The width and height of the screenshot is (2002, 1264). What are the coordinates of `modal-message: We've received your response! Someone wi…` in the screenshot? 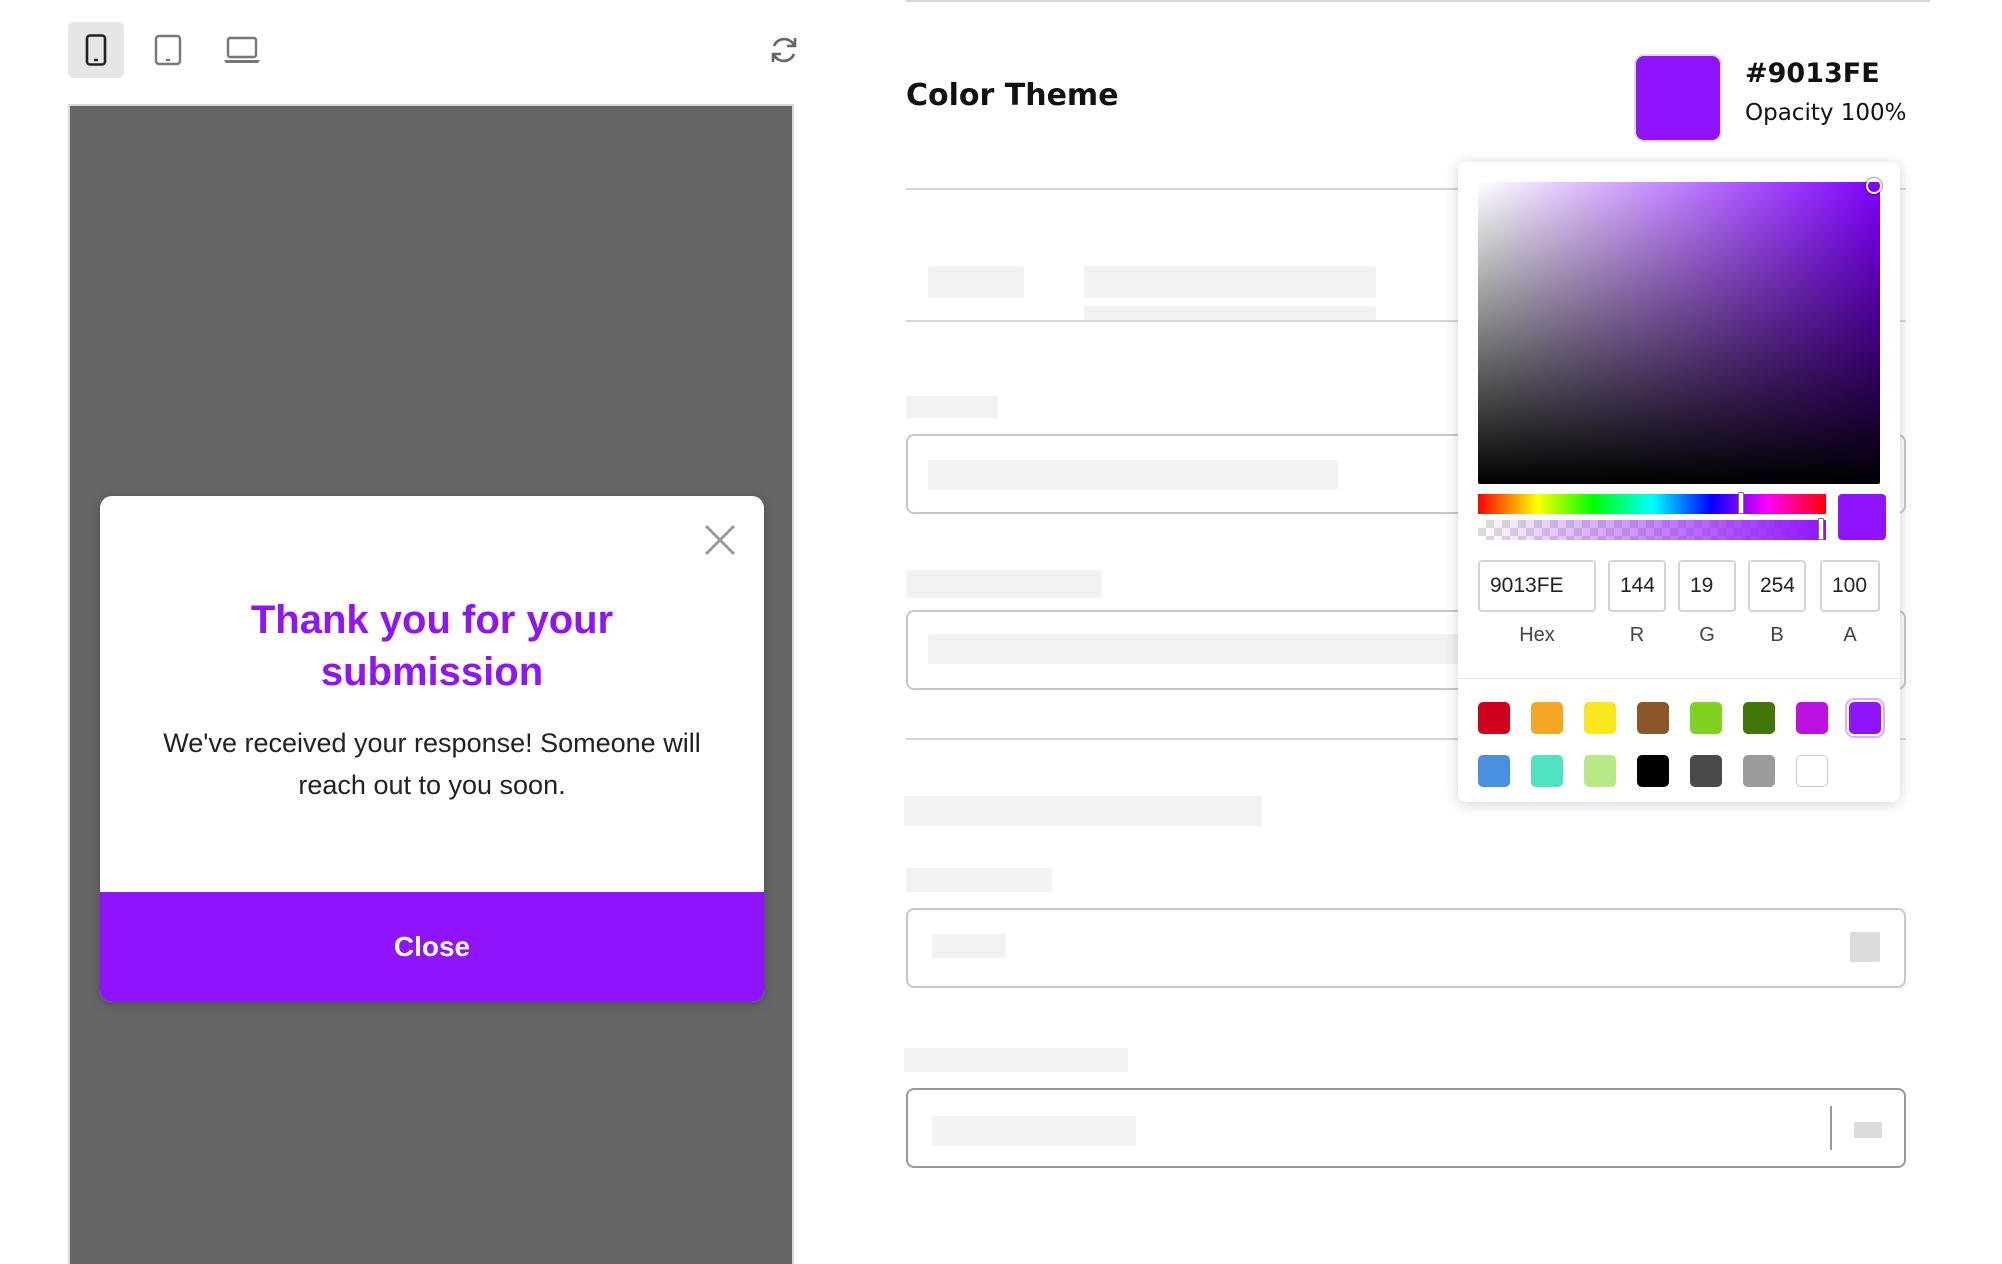 It's located at (432, 764).